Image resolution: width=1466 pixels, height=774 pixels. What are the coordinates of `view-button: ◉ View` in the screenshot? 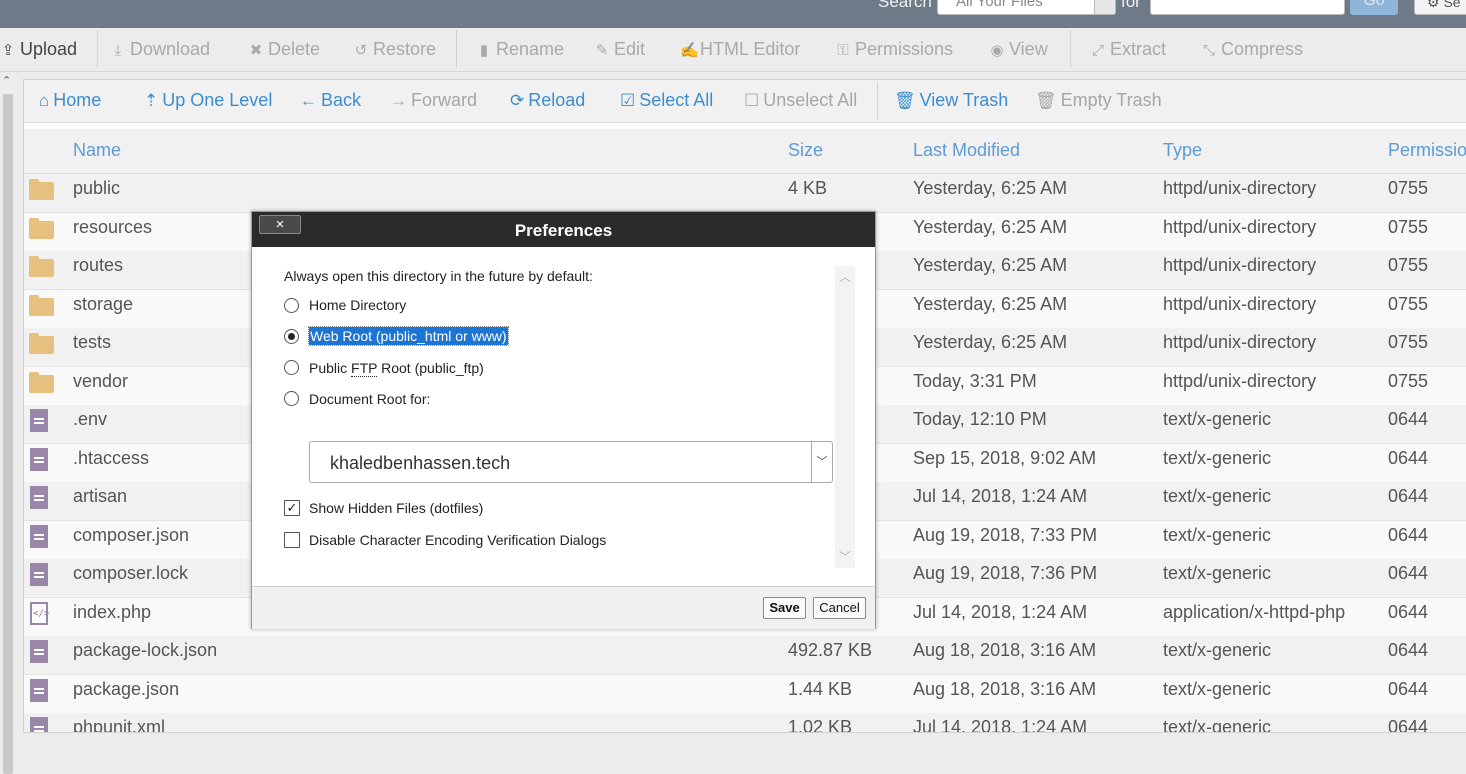 It's located at (1018, 49).